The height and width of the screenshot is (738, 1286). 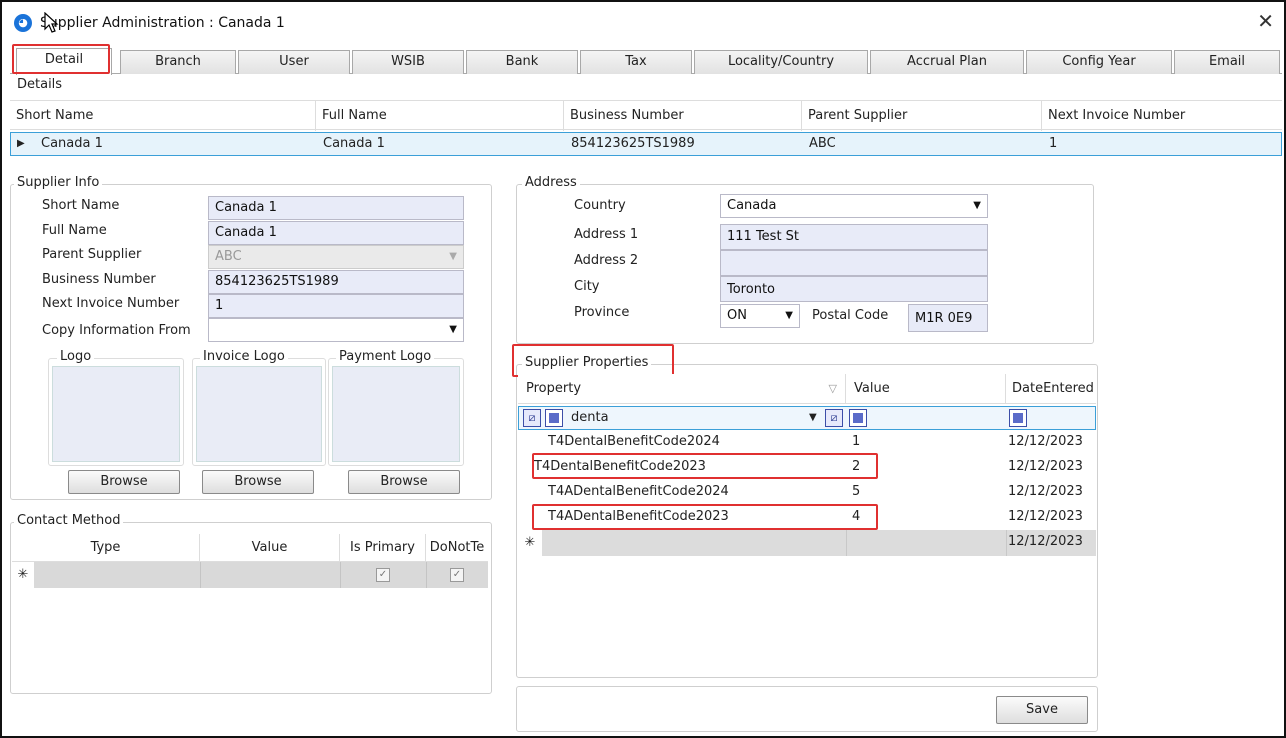 I want to click on close-icon: ✕, so click(x=1265, y=21).